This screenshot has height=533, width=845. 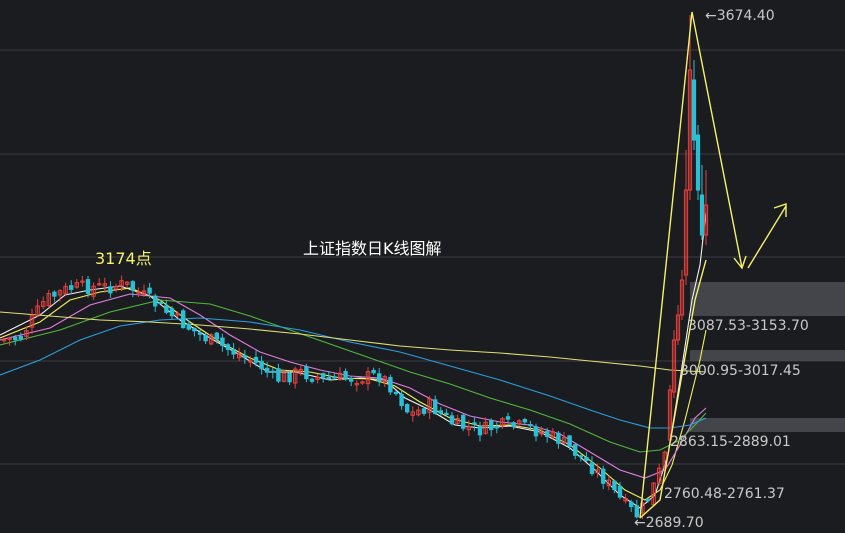 I want to click on price-label-z4: 2760.48-2761.37, so click(x=724, y=494).